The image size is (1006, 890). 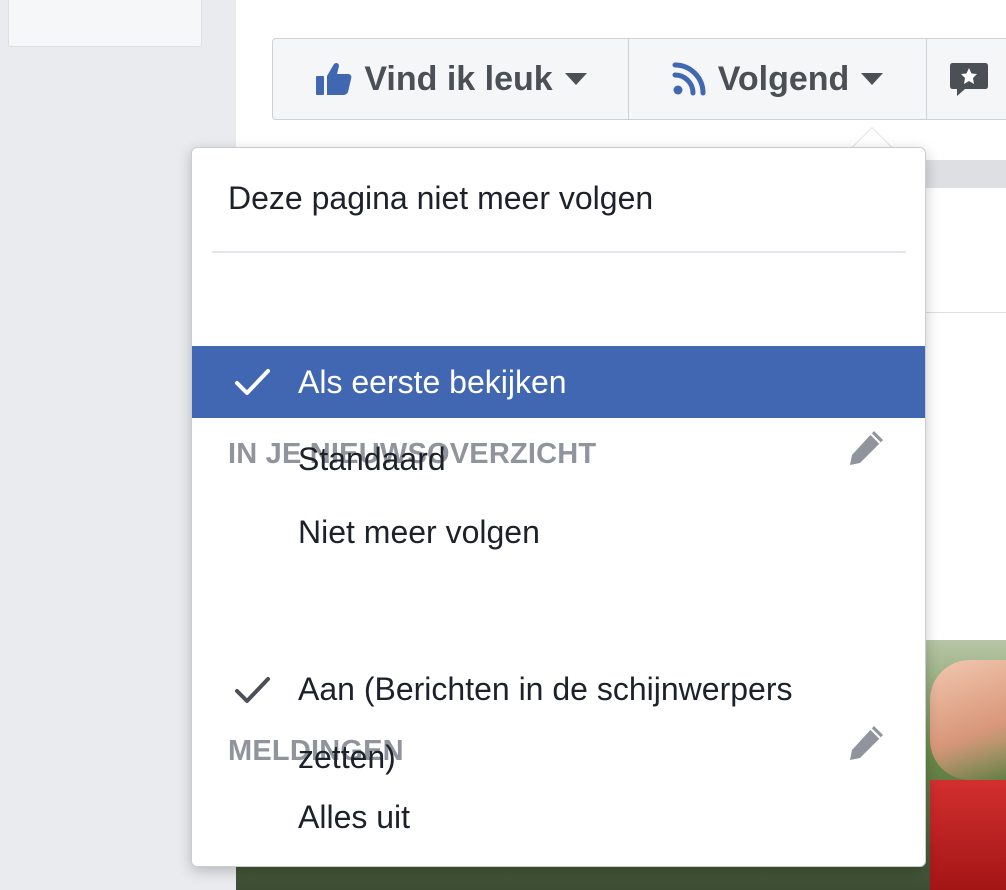 I want to click on dropdown-pointer, so click(x=872, y=138).